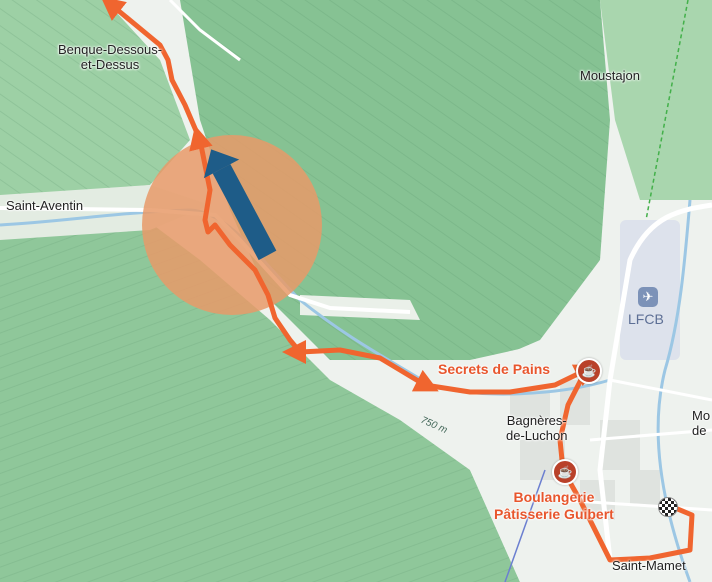 The image size is (712, 582). I want to click on place-label-saint-mamet: Saint-Mamet, so click(649, 565).